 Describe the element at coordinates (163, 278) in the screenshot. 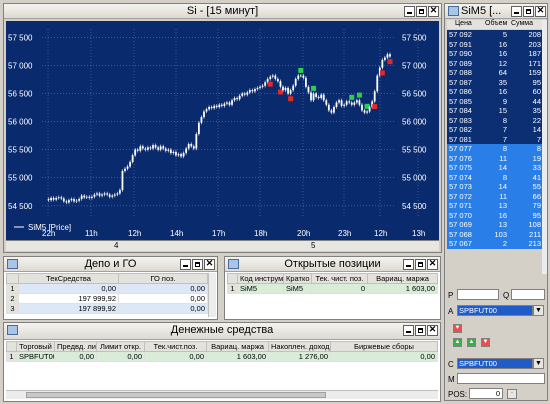

I see `column-header: ГО поз.` at that location.